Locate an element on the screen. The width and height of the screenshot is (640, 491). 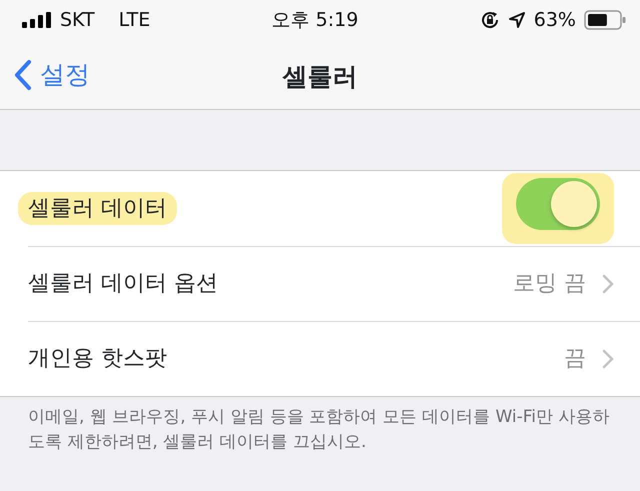
row-label: 셀룰러 데이터 옵션 is located at coordinates (123, 283).